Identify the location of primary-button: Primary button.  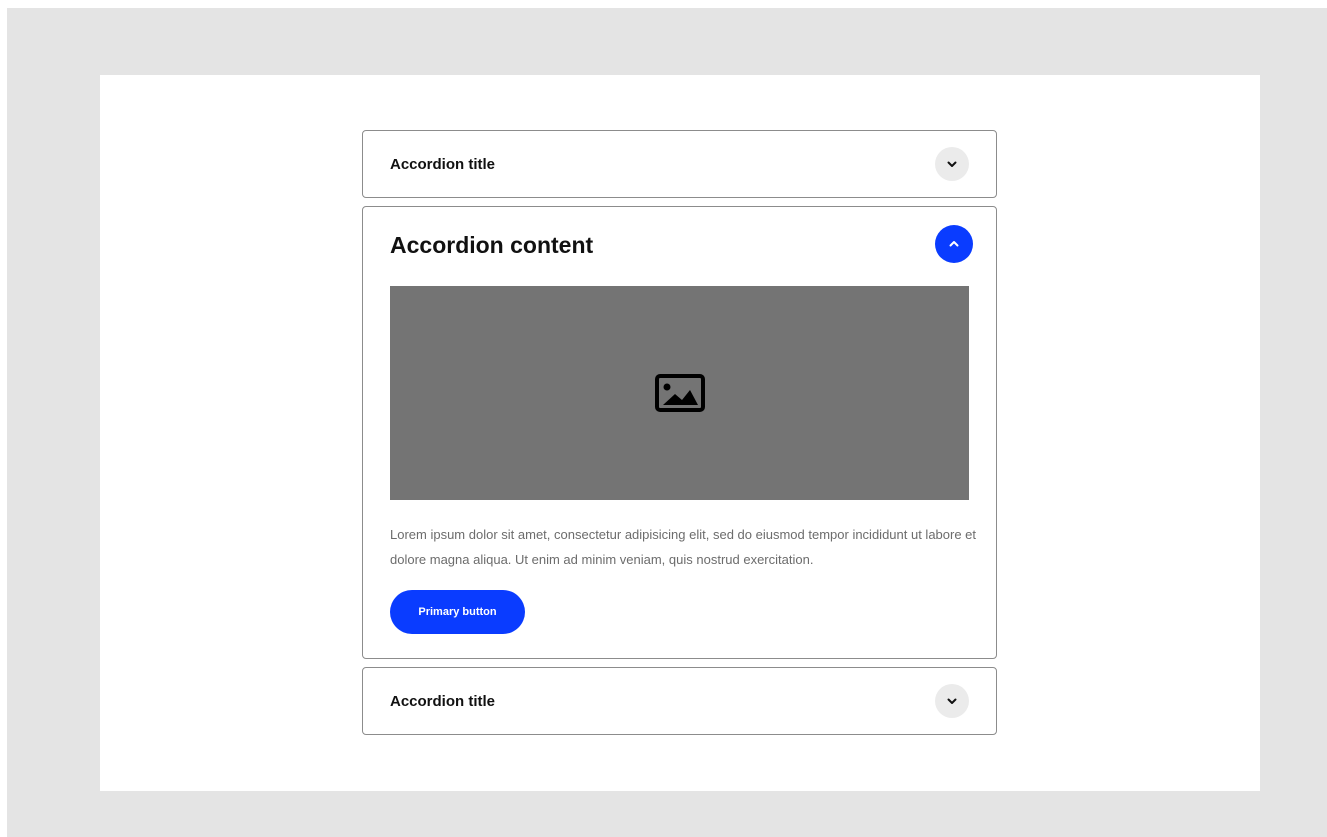
(457, 612).